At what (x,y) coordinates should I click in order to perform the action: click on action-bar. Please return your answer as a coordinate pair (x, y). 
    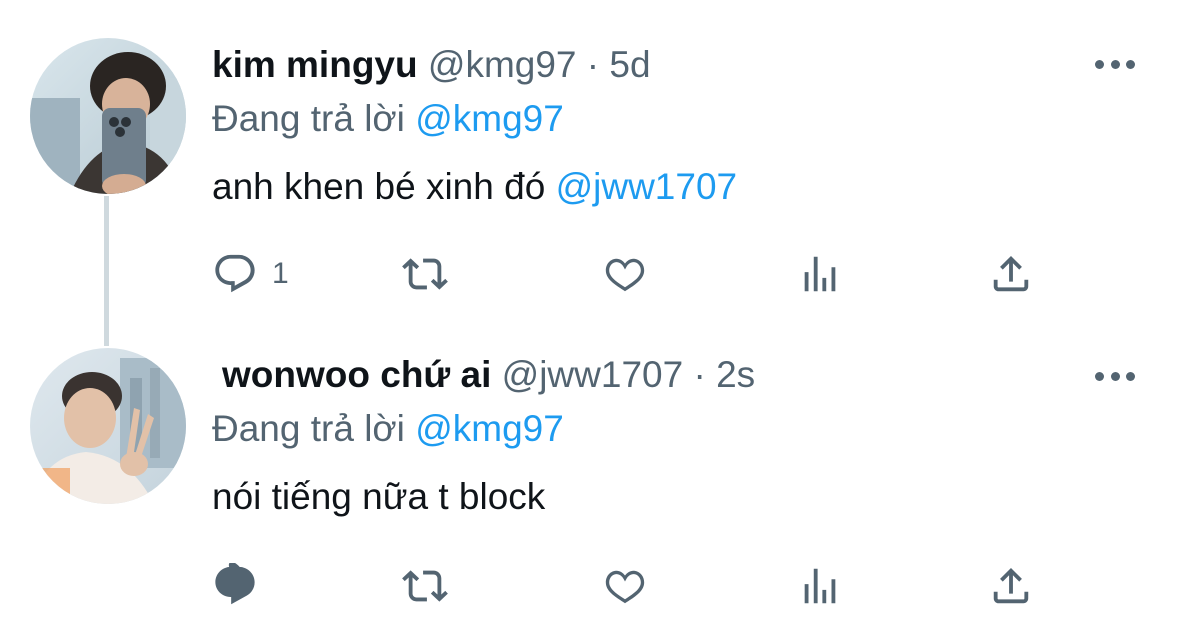
    Looking at the image, I should click on (627, 586).